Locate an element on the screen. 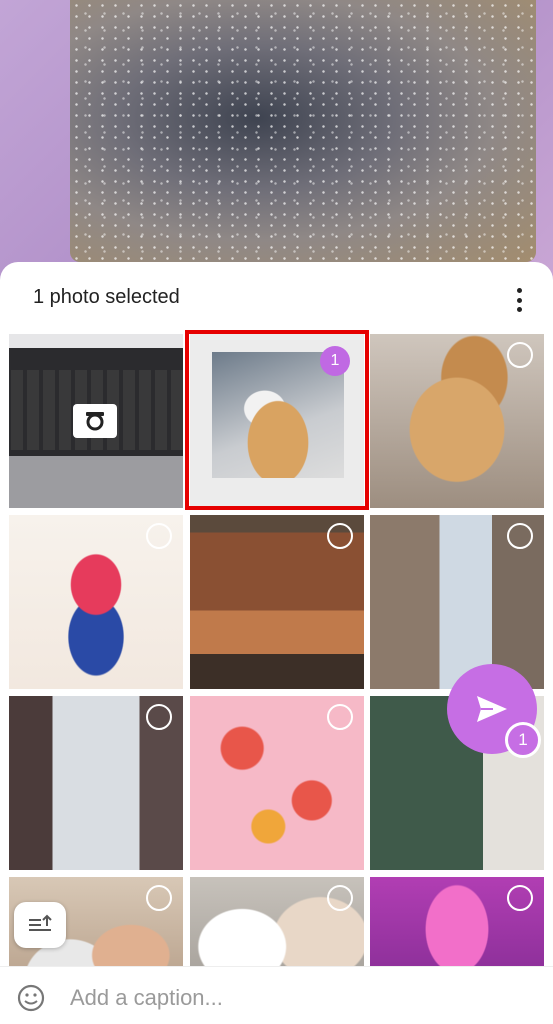 This screenshot has height=1024, width=553. sheet-header: 1 photo selected is located at coordinates (276, 297).